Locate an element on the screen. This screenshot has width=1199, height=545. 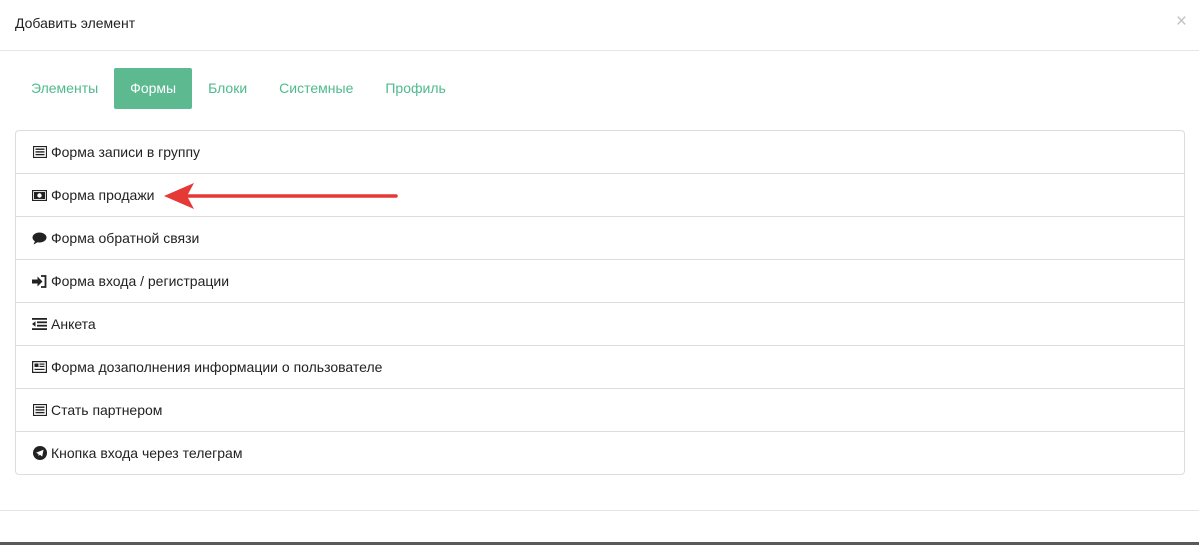
annotation-arrow is located at coordinates (281, 196).